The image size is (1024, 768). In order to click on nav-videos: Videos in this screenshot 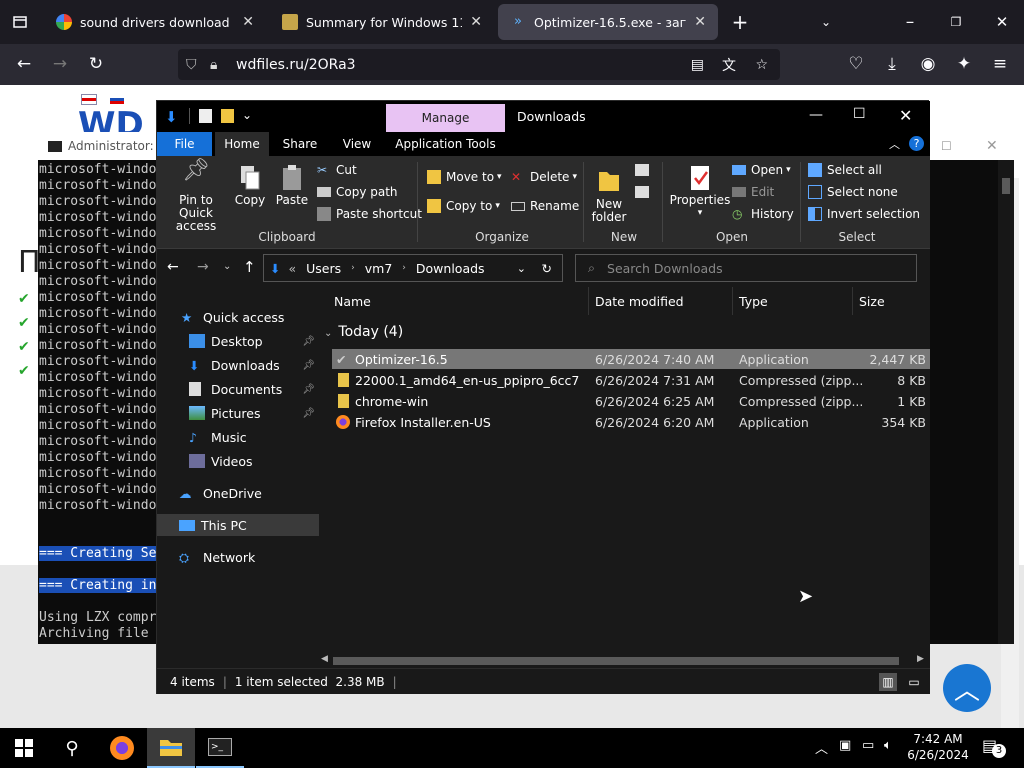, I will do `click(238, 461)`.